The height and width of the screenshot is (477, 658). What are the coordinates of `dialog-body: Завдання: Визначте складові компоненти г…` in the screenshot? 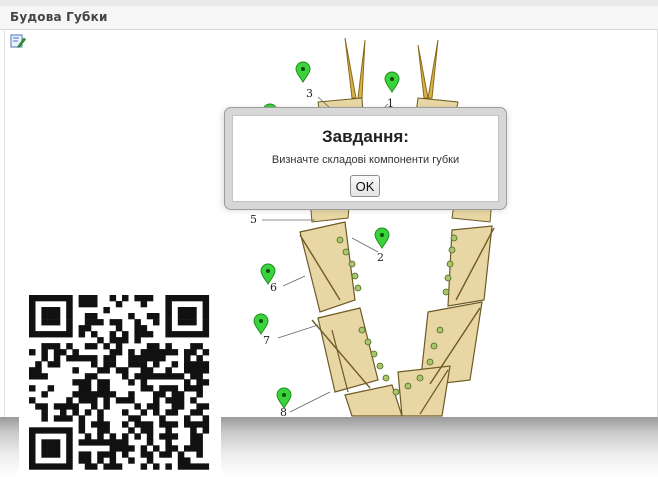 It's located at (365, 158).